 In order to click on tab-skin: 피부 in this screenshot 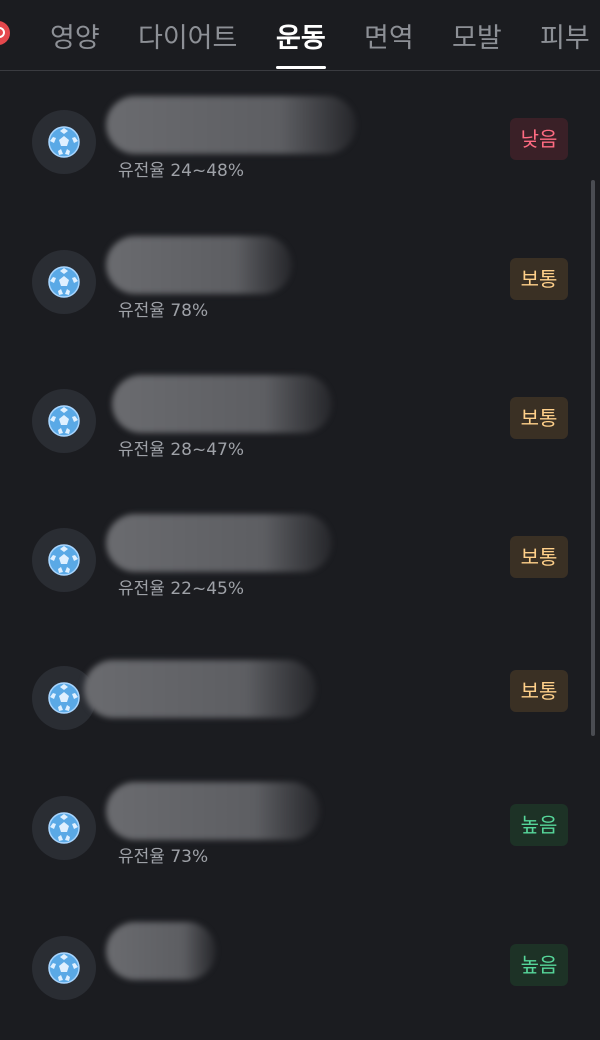, I will do `click(565, 35)`.